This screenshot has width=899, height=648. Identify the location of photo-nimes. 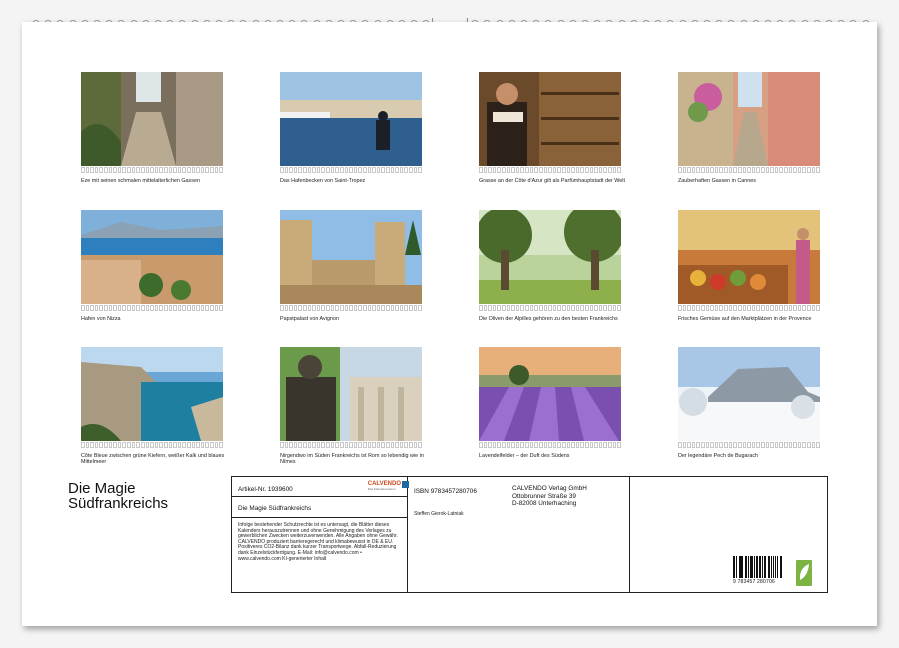
(351, 394).